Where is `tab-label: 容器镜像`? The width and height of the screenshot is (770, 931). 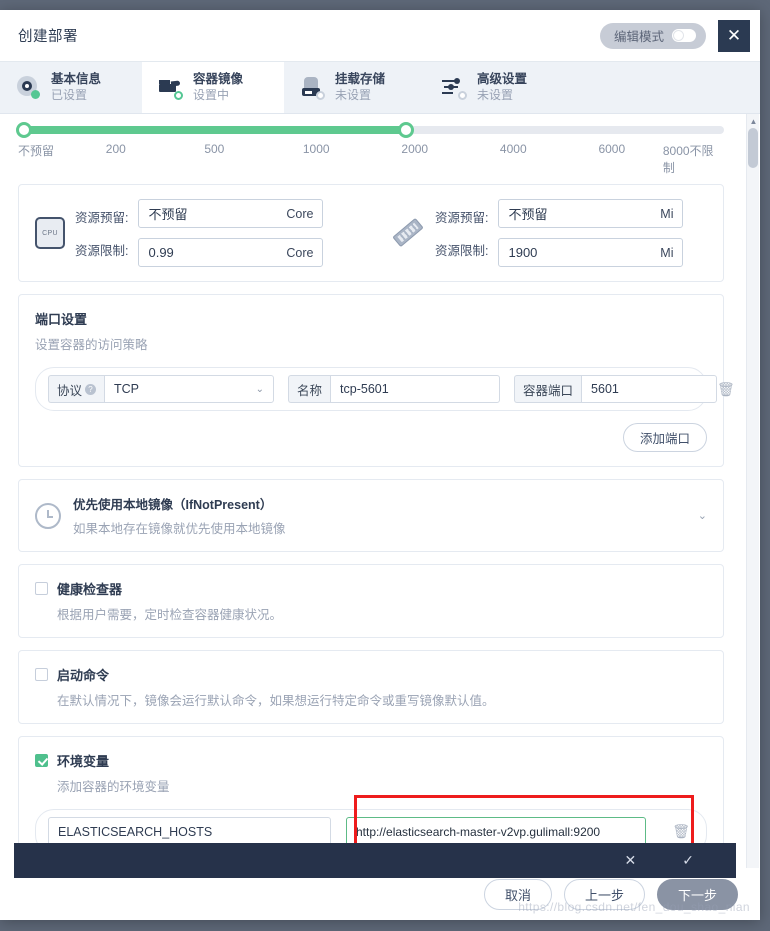 tab-label: 容器镜像 is located at coordinates (218, 79).